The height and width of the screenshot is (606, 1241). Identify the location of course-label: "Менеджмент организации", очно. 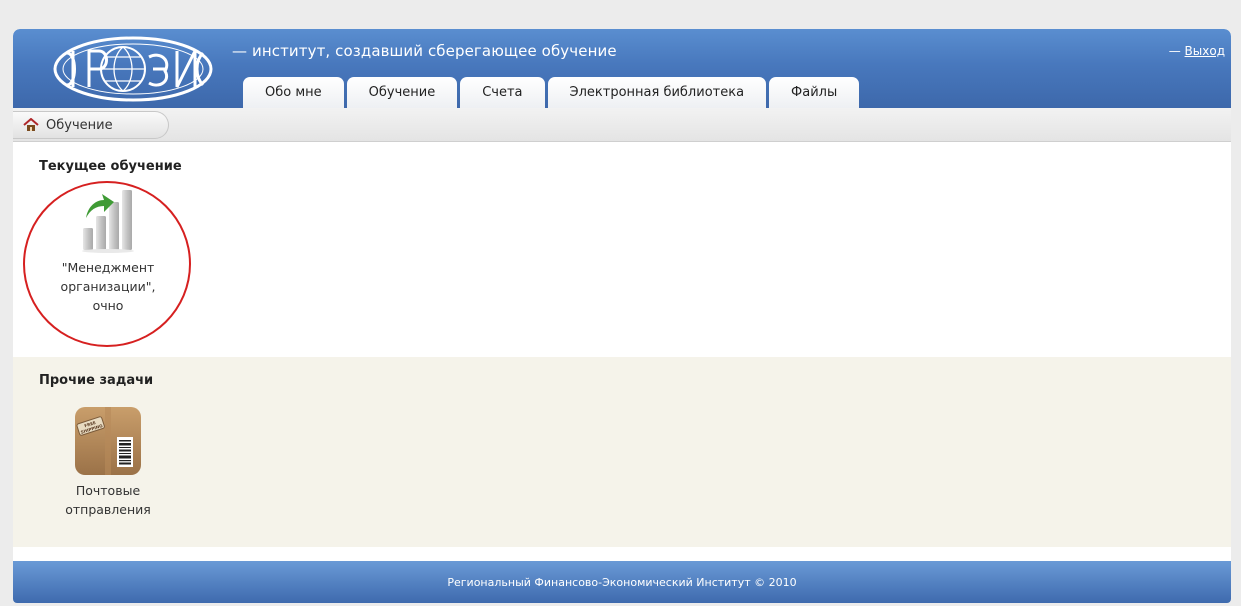
(108, 286).